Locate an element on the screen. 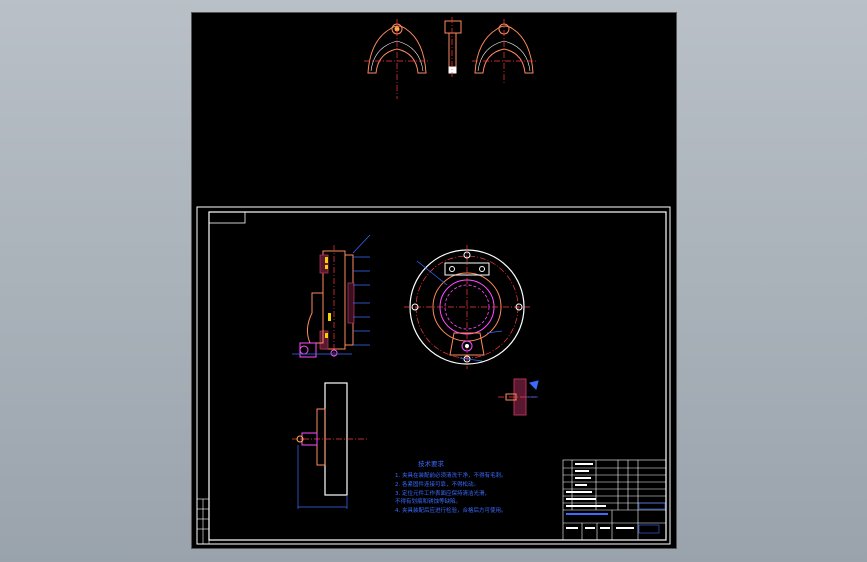 This screenshot has height=562, width=867. side-strip is located at coordinates (203, 521).